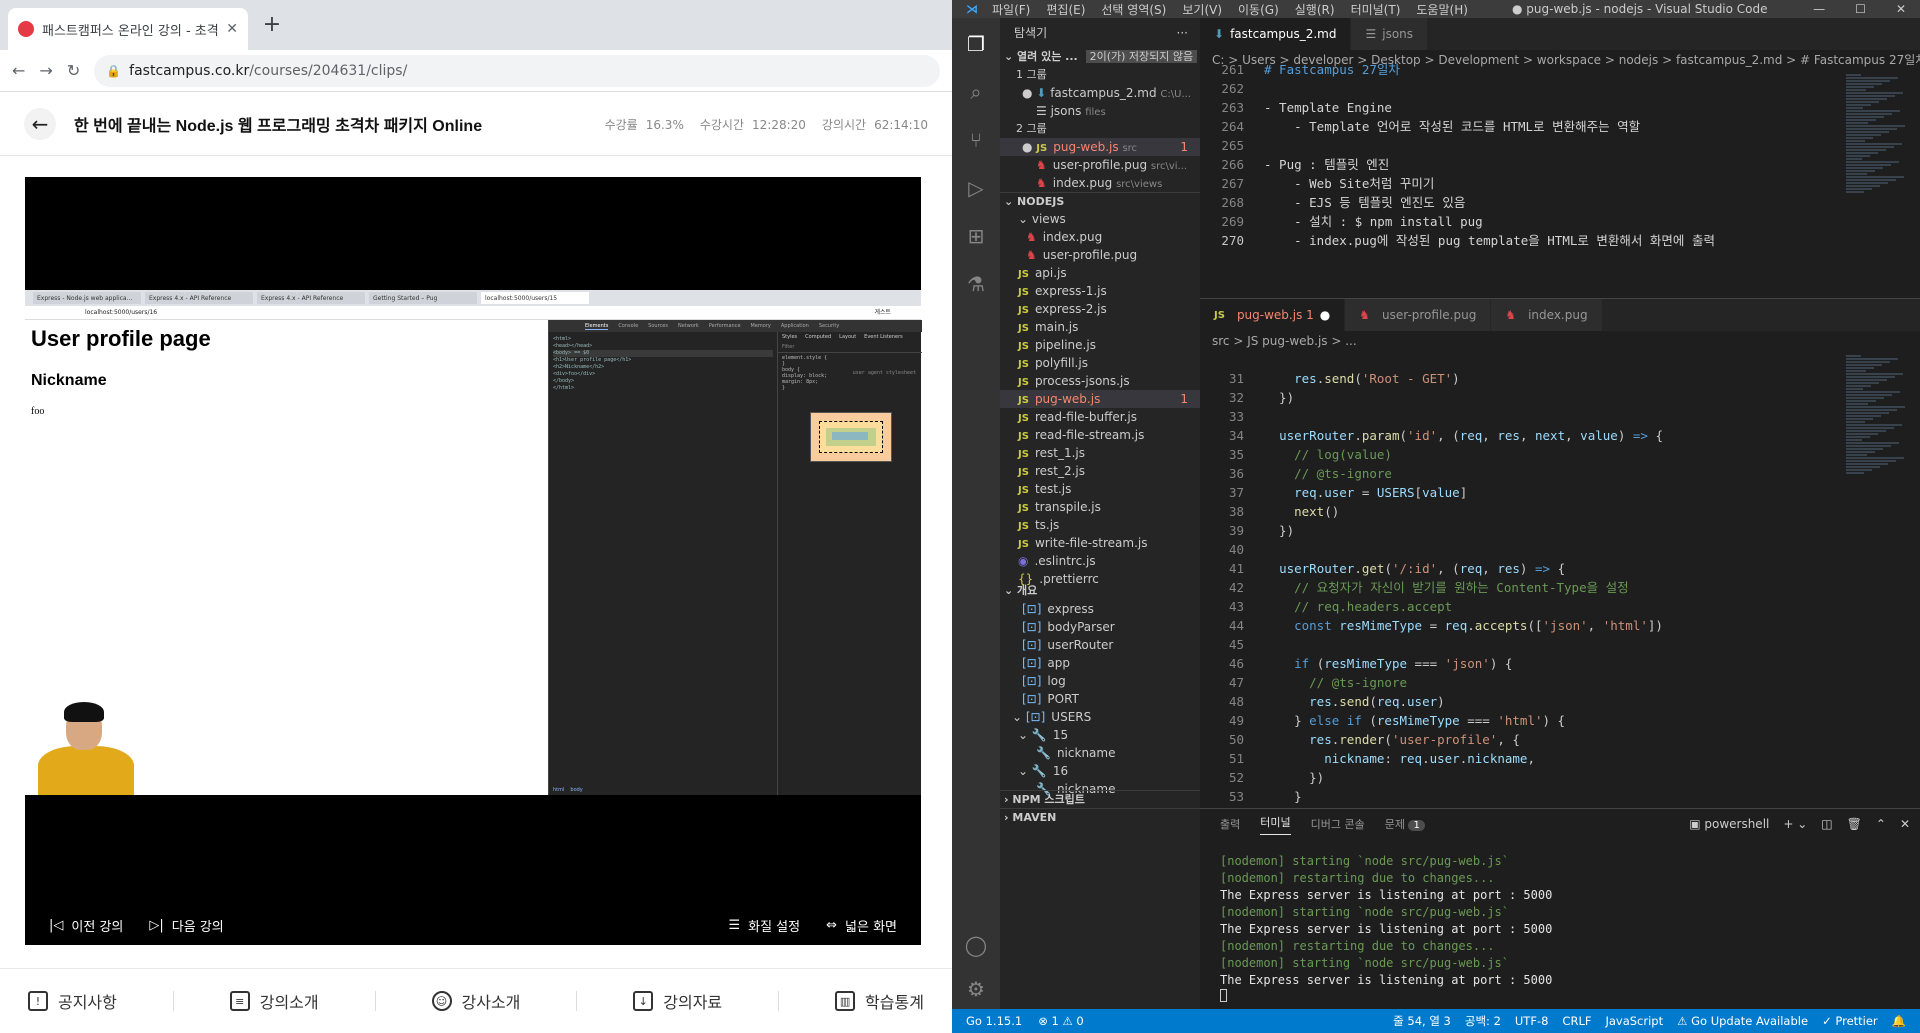  What do you see at coordinates (1418, 315) in the screenshot?
I see `editor-tab: ♞ user-profile.pug` at bounding box center [1418, 315].